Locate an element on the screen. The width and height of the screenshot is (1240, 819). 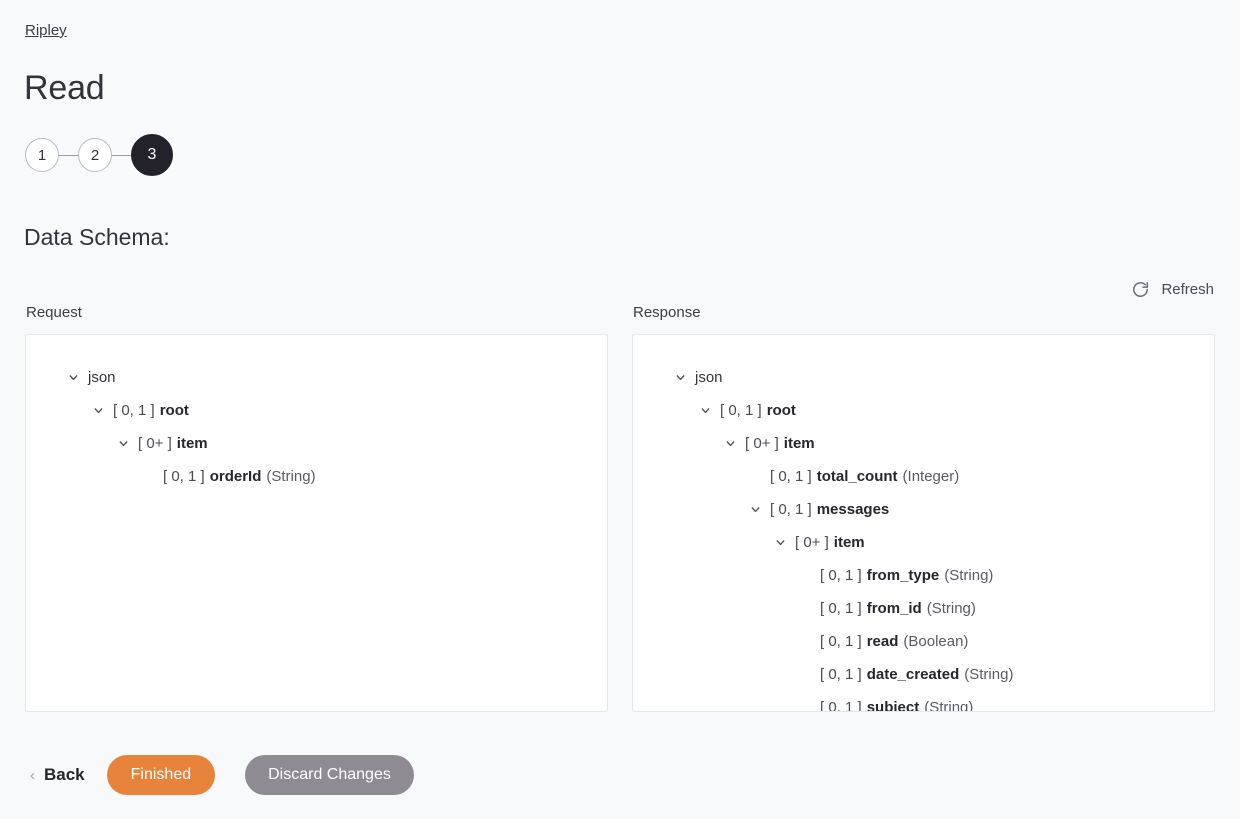
tree-row: [ 0, 1 ] read (Boolean) is located at coordinates (923, 641).